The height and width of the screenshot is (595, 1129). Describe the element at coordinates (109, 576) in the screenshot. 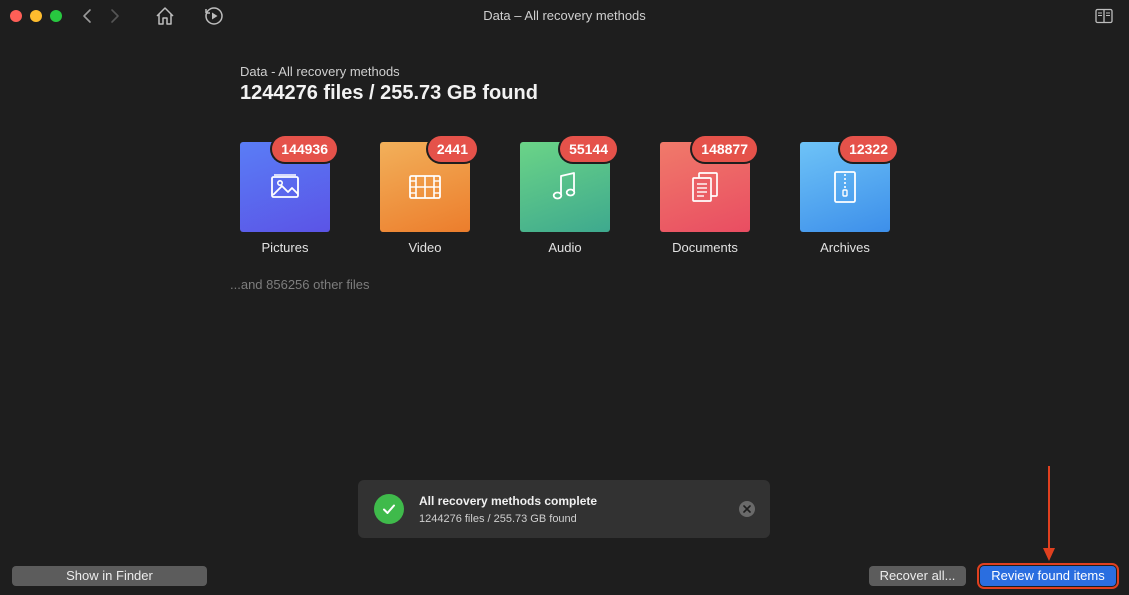

I see `show-in-finder-button: Show in Finder` at that location.